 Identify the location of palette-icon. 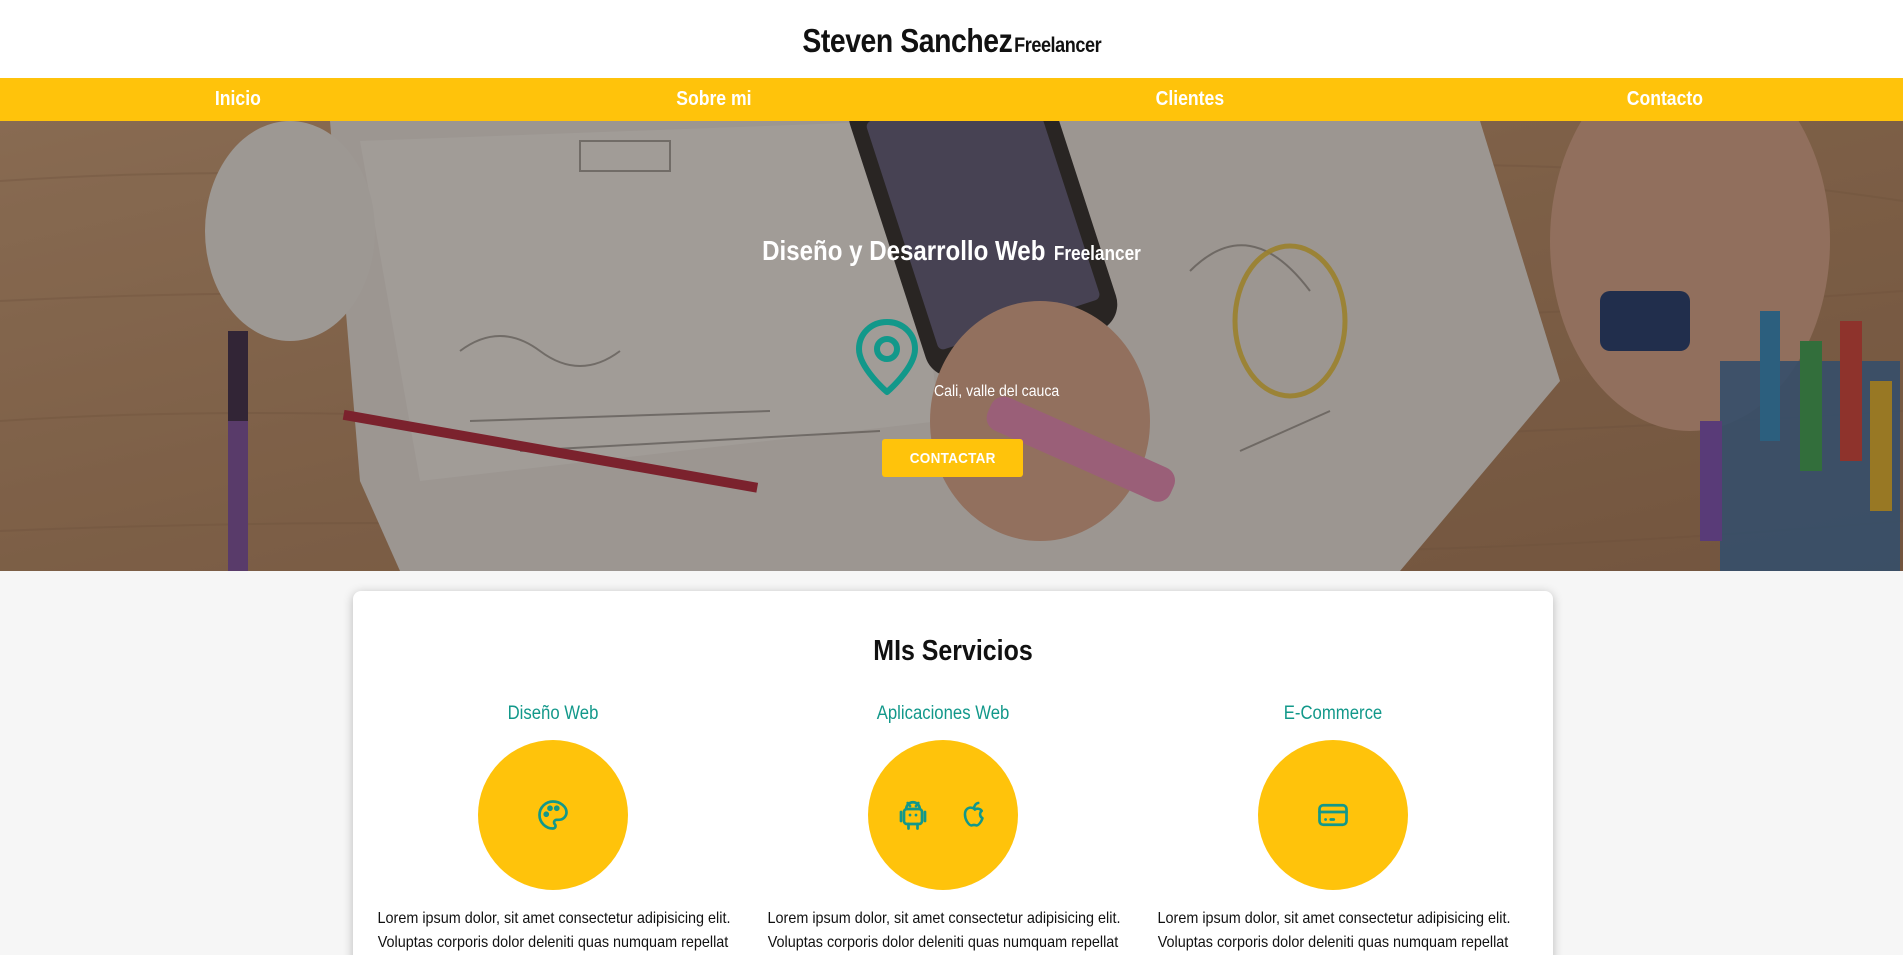
(553, 815).